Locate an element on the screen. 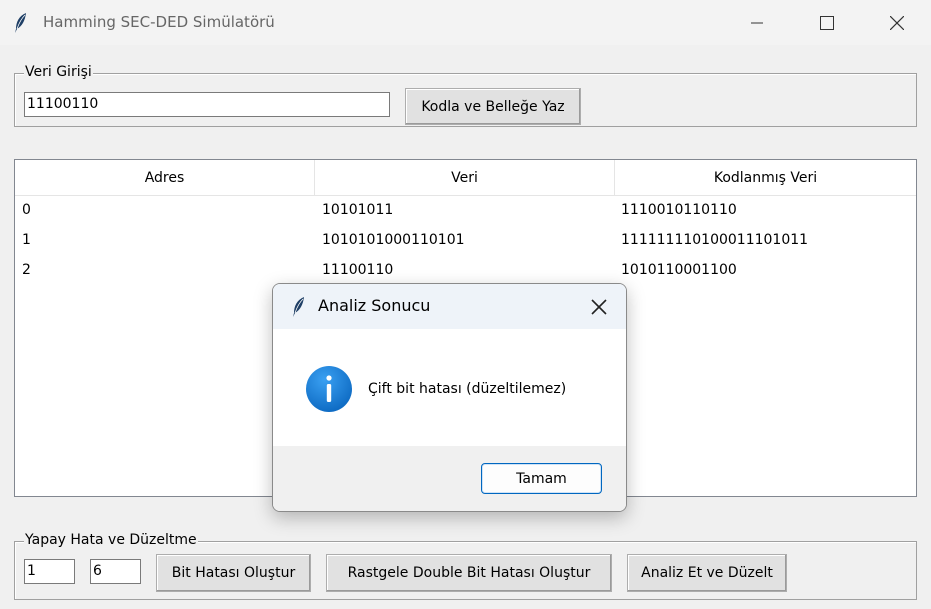 This screenshot has height=609, width=931. bit-position-input: 6 is located at coordinates (115, 571).